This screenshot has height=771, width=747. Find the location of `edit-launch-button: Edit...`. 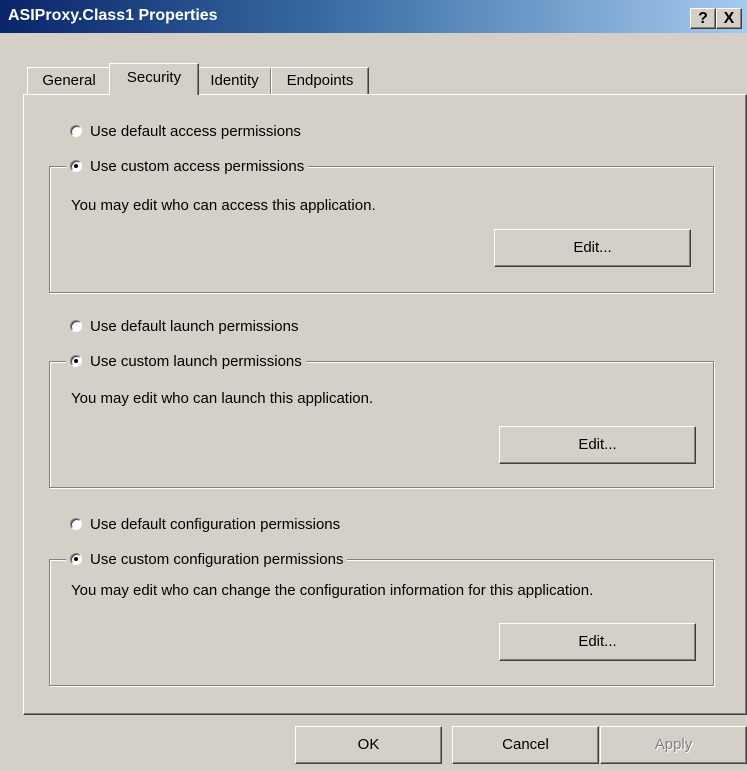

edit-launch-button: Edit... is located at coordinates (597, 445).